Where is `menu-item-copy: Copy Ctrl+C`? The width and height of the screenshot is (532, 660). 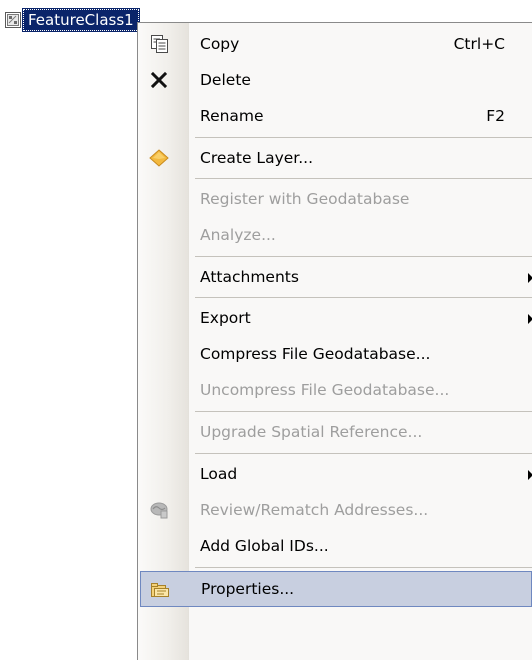 menu-item-copy: Copy Ctrl+C is located at coordinates (335, 44).